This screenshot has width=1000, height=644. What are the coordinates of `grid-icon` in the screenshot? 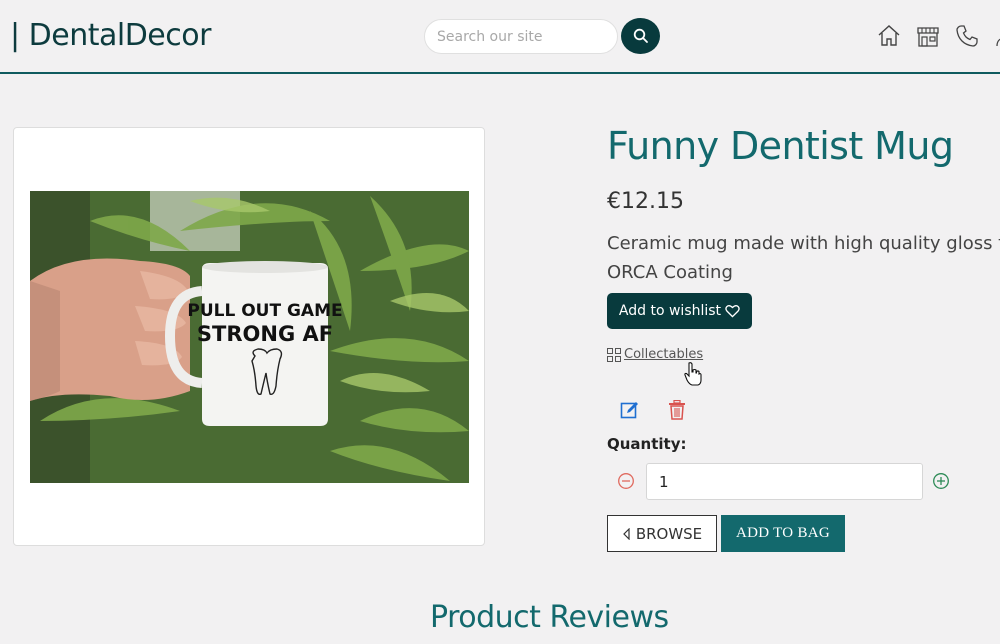 It's located at (614, 354).